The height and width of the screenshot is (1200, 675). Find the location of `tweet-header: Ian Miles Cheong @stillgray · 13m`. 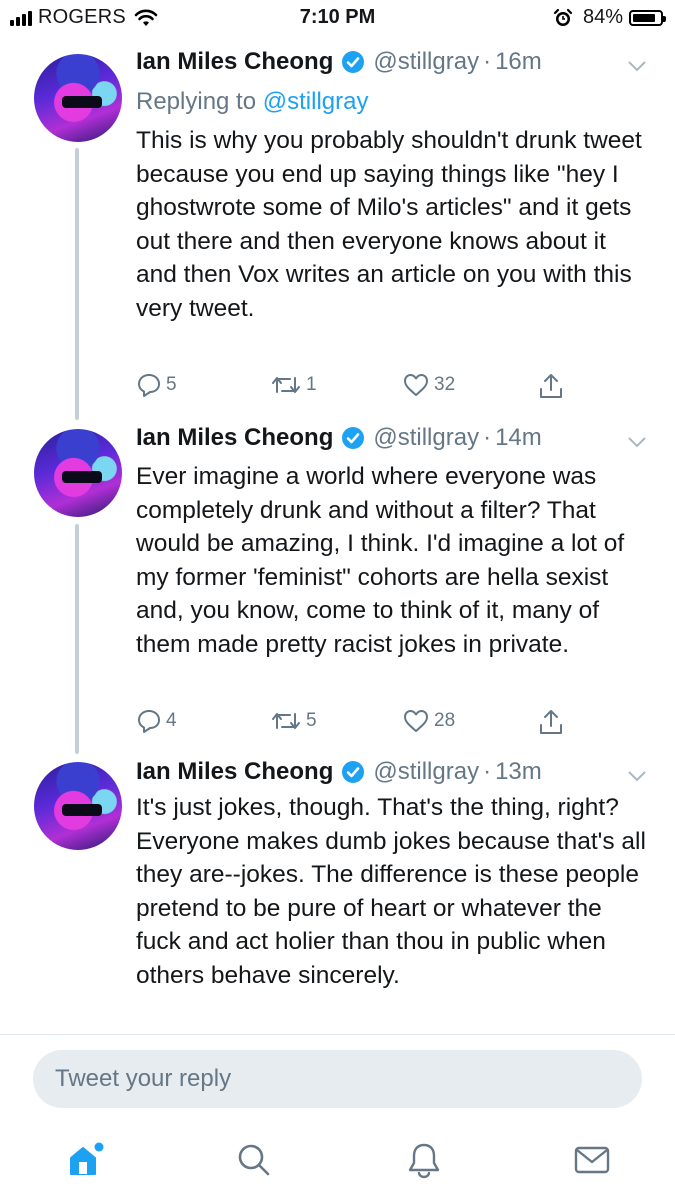

tweet-header: Ian Miles Cheong @stillgray · 13m is located at coordinates (339, 772).